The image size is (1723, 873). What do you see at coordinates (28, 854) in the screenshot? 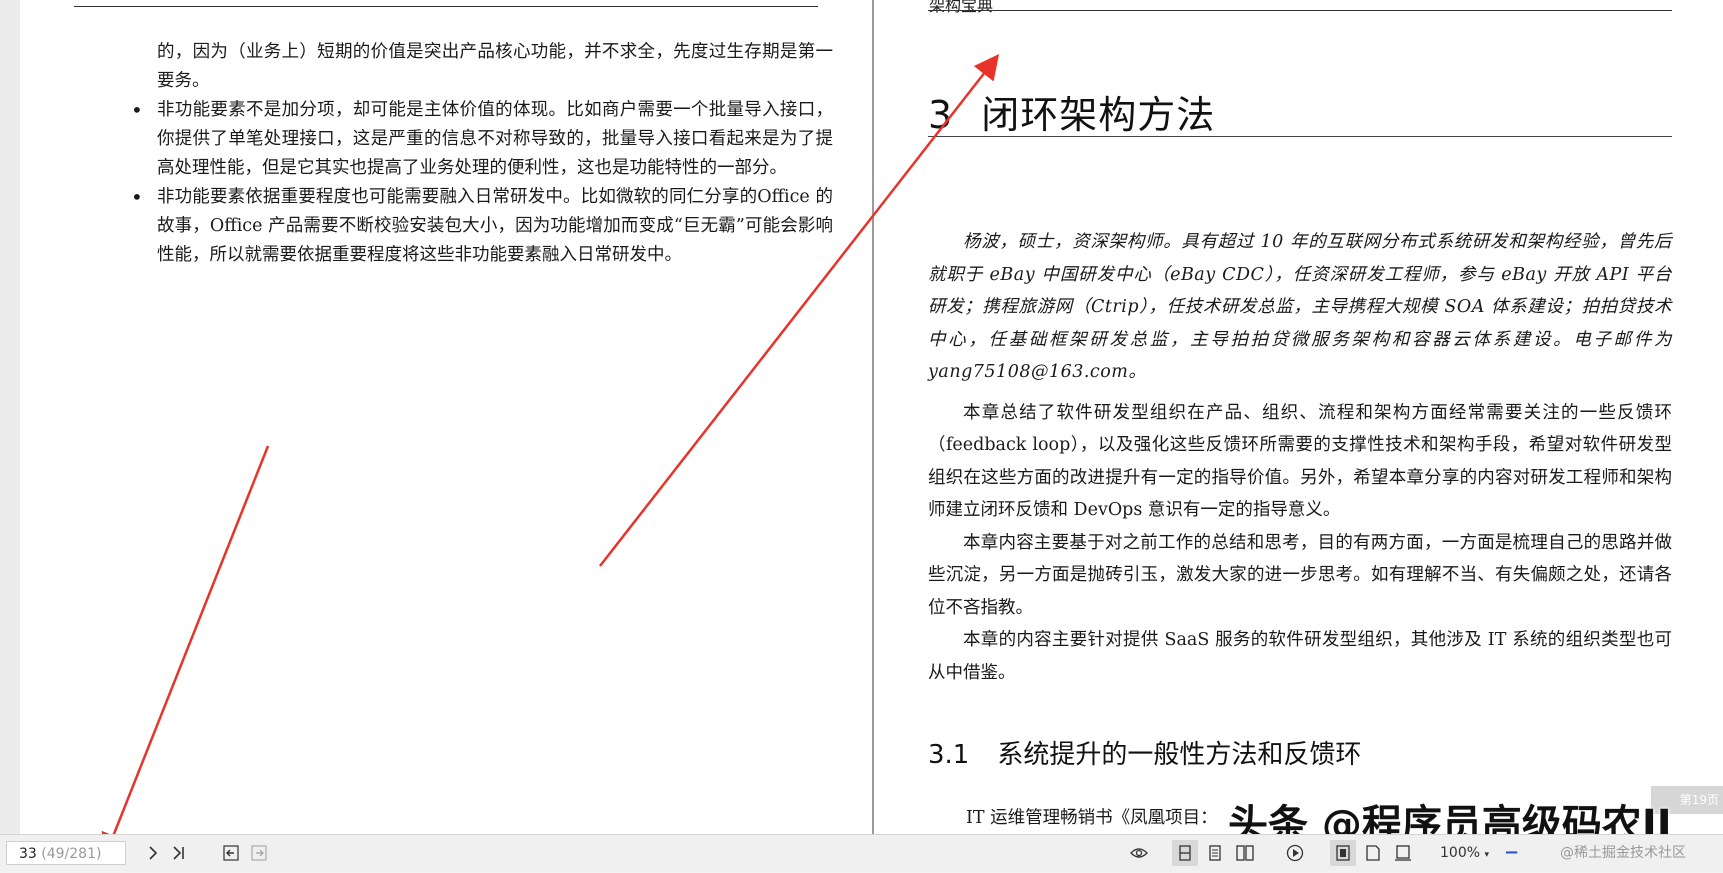
I see `current-page: 33` at bounding box center [28, 854].